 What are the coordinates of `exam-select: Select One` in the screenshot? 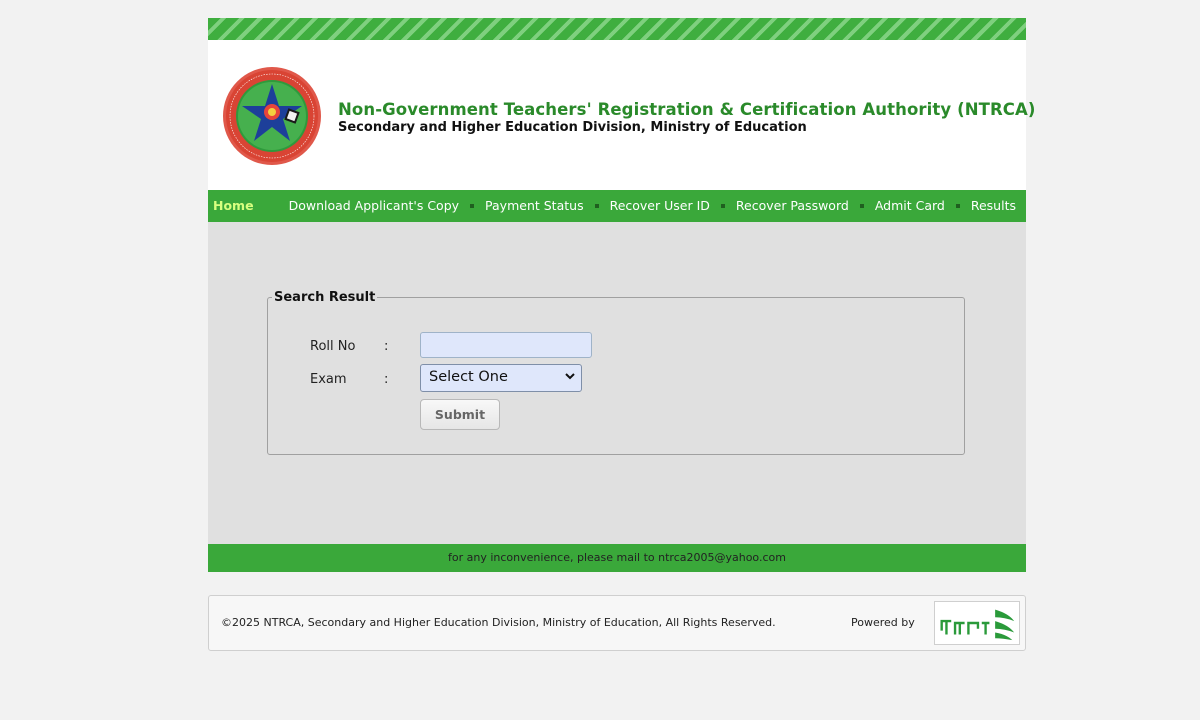 It's located at (501, 378).